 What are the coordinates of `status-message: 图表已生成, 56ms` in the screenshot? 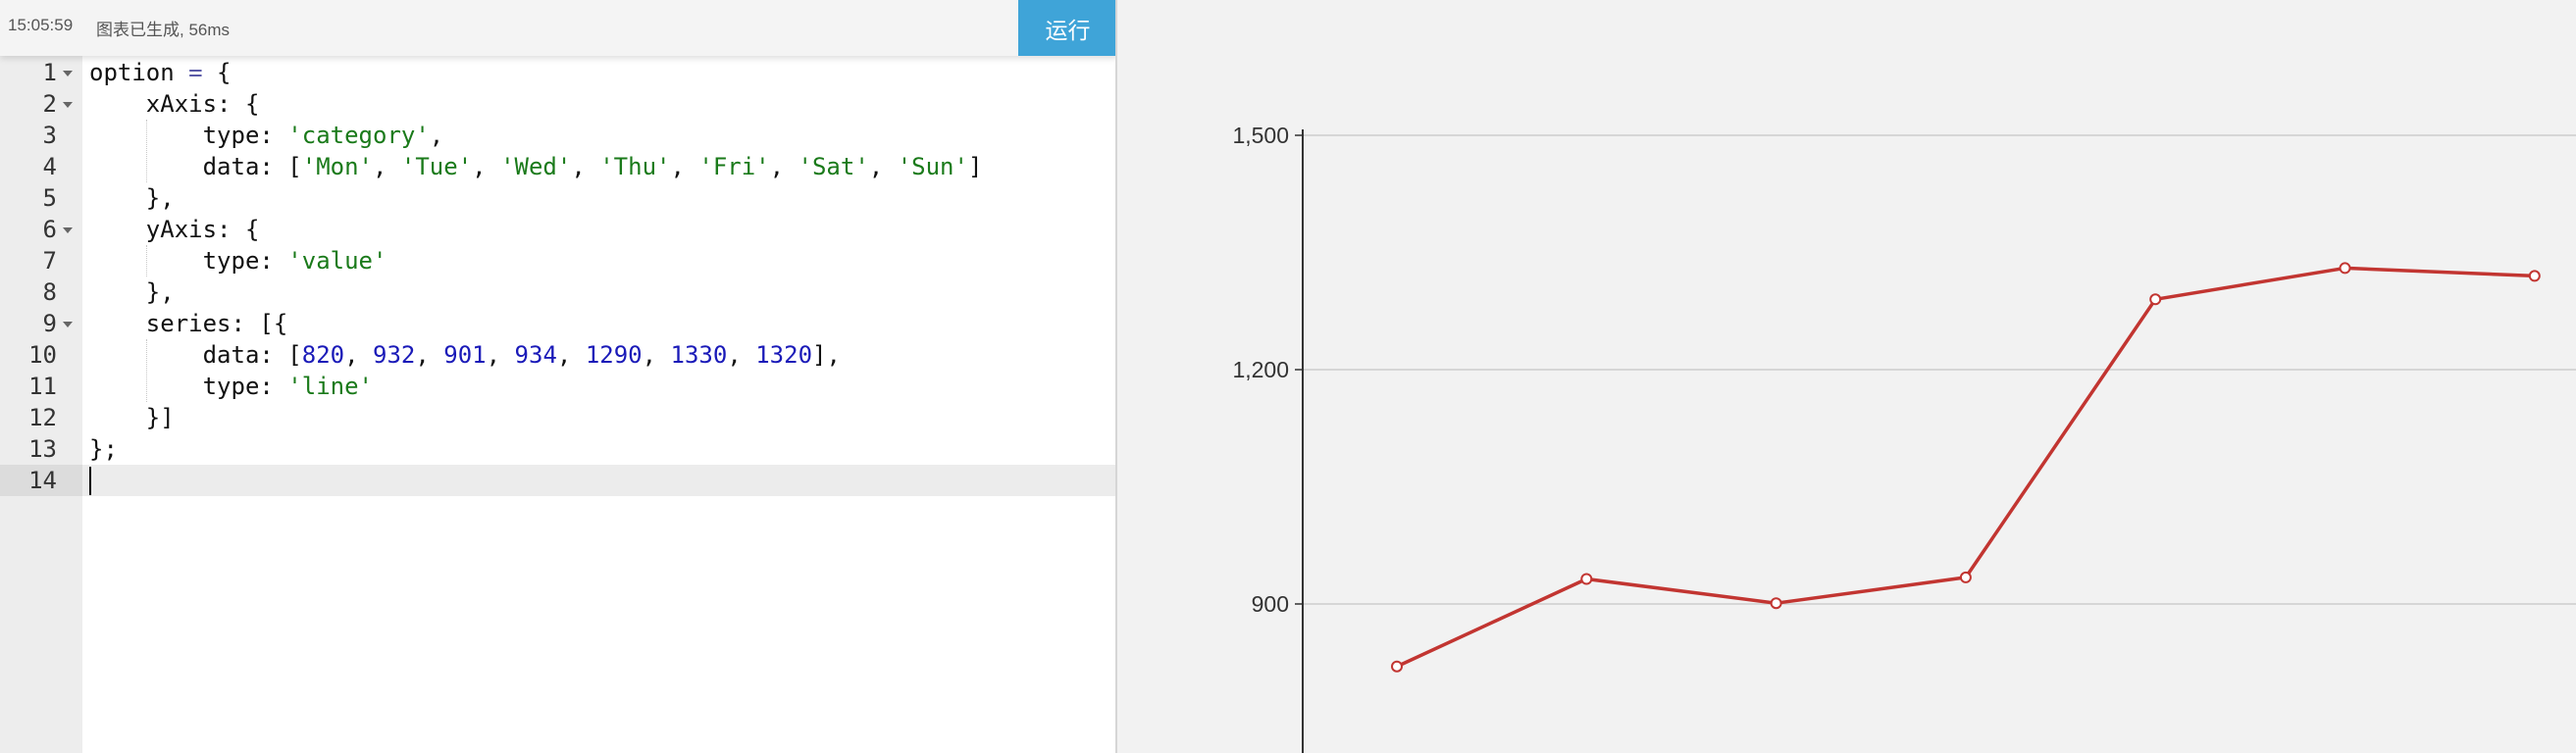 It's located at (163, 30).